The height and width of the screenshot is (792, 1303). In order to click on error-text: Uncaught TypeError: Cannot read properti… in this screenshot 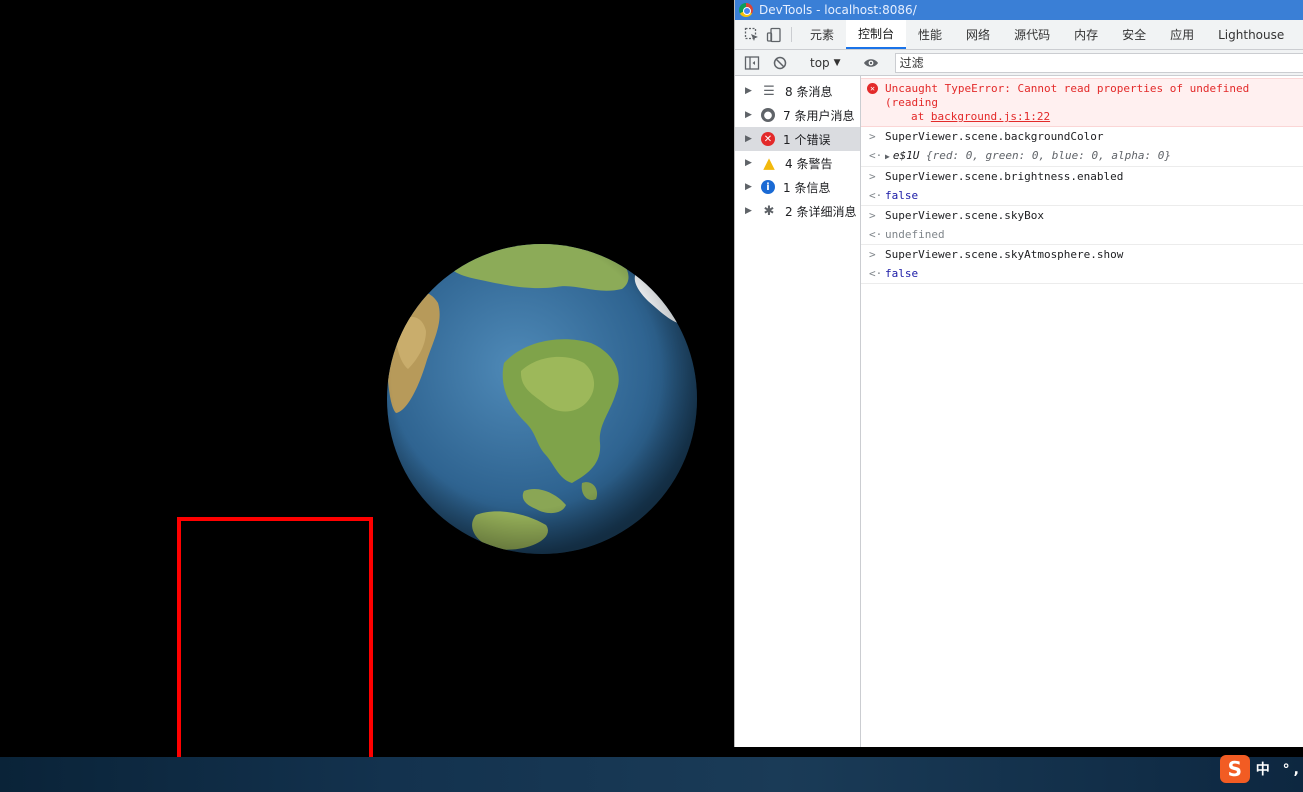, I will do `click(1067, 95)`.